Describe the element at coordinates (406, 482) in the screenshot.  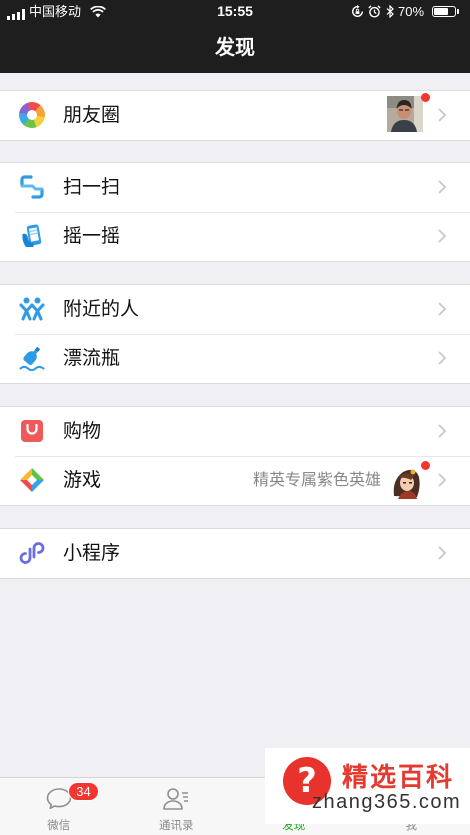
I see `game-hero-avatar` at that location.